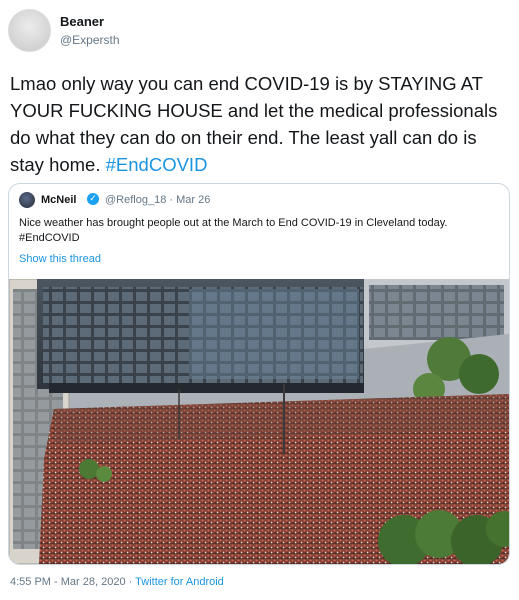 This screenshot has height=600, width=519. What do you see at coordinates (90, 40) in the screenshot?
I see `author-handle: @Expersth` at bounding box center [90, 40].